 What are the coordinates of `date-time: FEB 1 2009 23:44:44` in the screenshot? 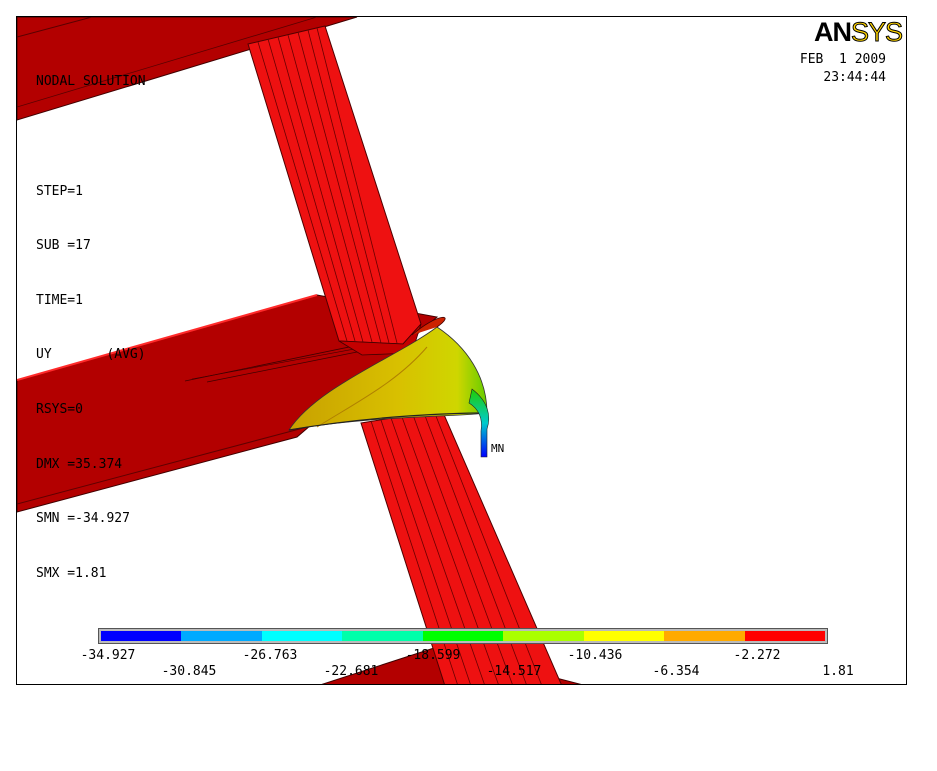 It's located at (843, 69).